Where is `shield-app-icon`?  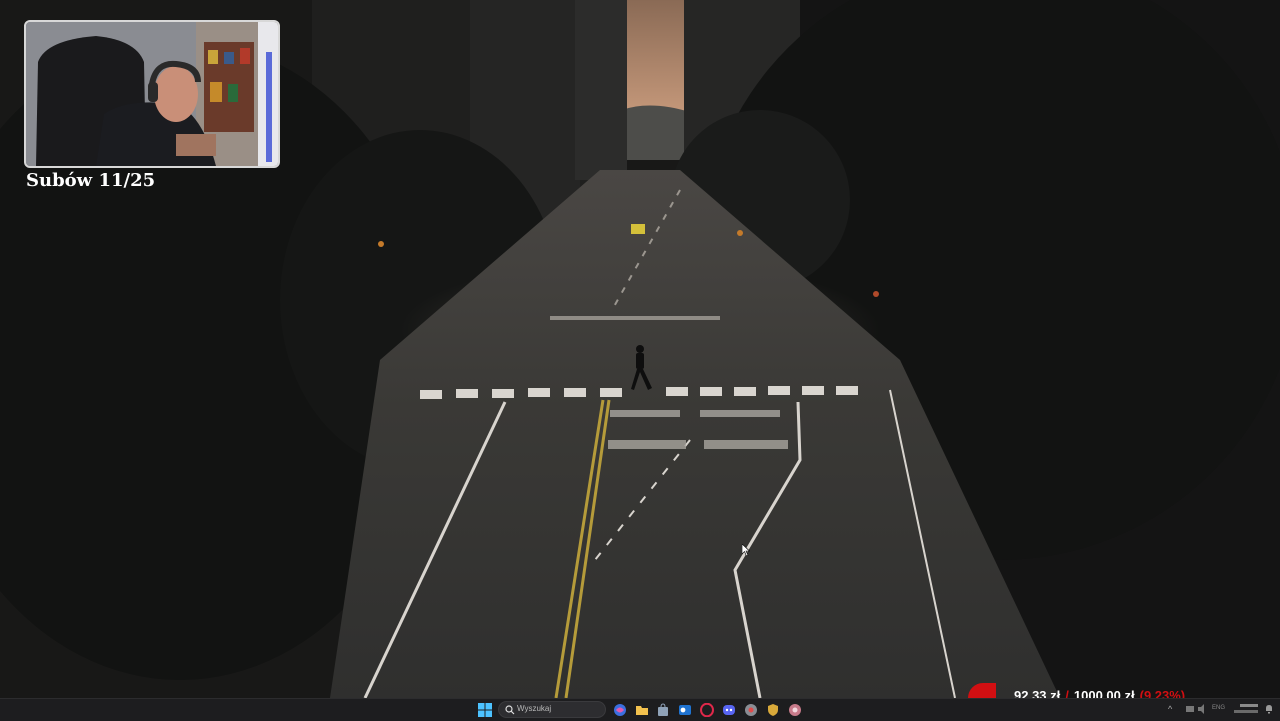
shield-app-icon is located at coordinates (773, 710).